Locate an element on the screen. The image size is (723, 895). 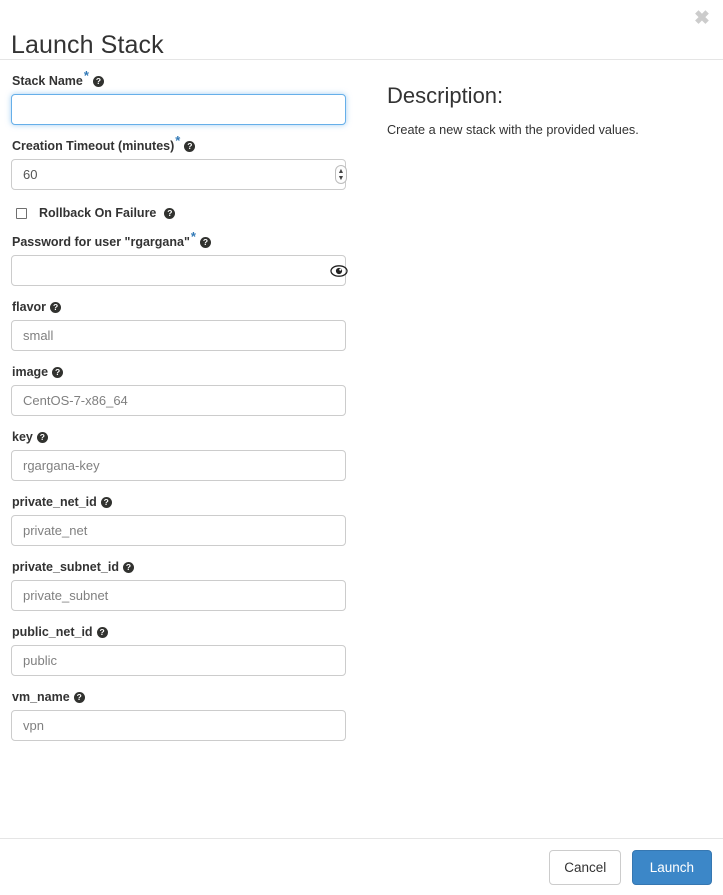
input-wrap-stack-name is located at coordinates (184, 109).